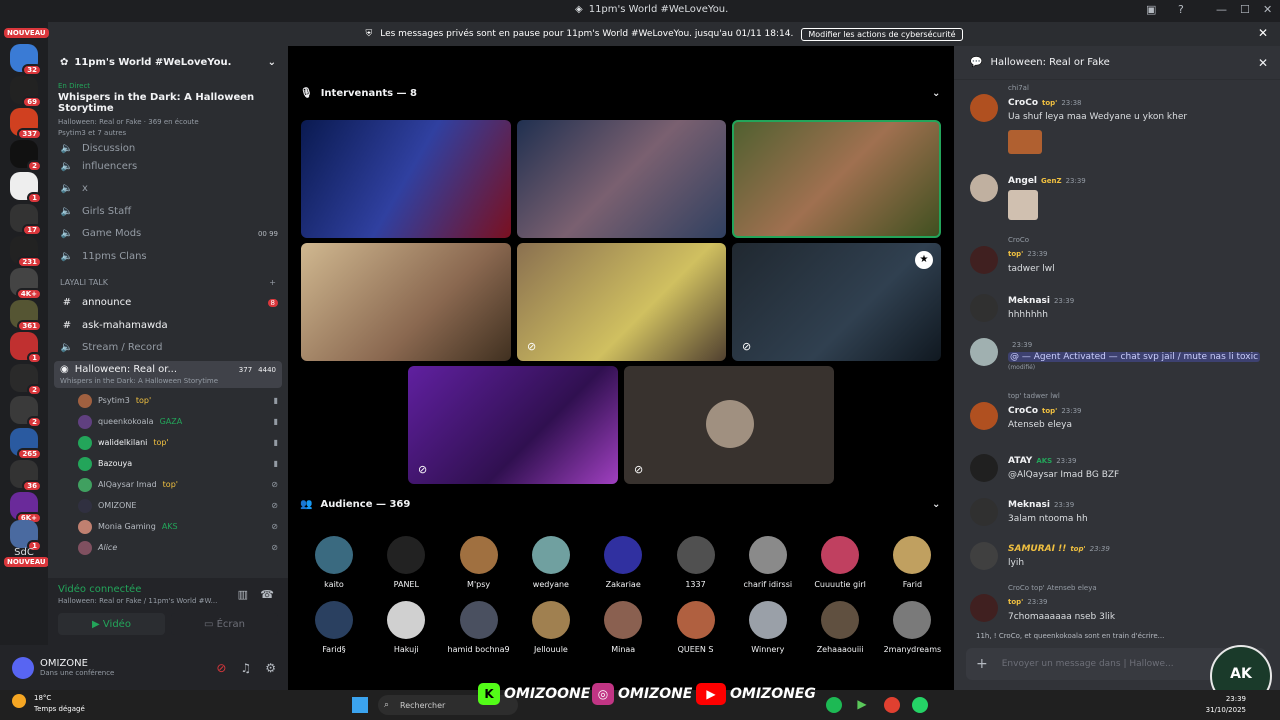 Image resolution: width=1280 pixels, height=720 pixels. Describe the element at coordinates (168, 211) in the screenshot. I see `channel-girls-staff: 🔈 Girls Staff` at that location.